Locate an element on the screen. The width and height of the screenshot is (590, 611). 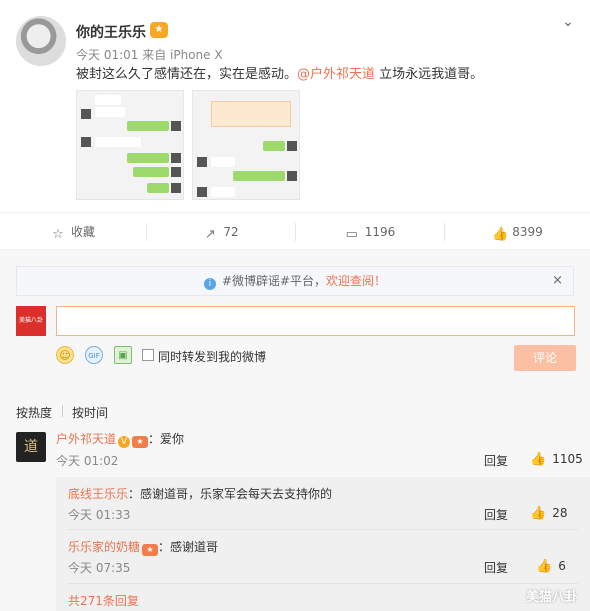
like-button: 👍 8399 is located at coordinates (517, 232).